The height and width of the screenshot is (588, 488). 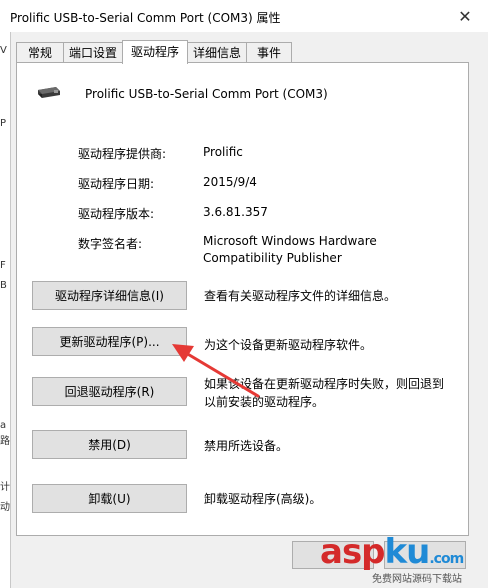 I want to click on usb-serial-device-icon, so click(x=49, y=92).